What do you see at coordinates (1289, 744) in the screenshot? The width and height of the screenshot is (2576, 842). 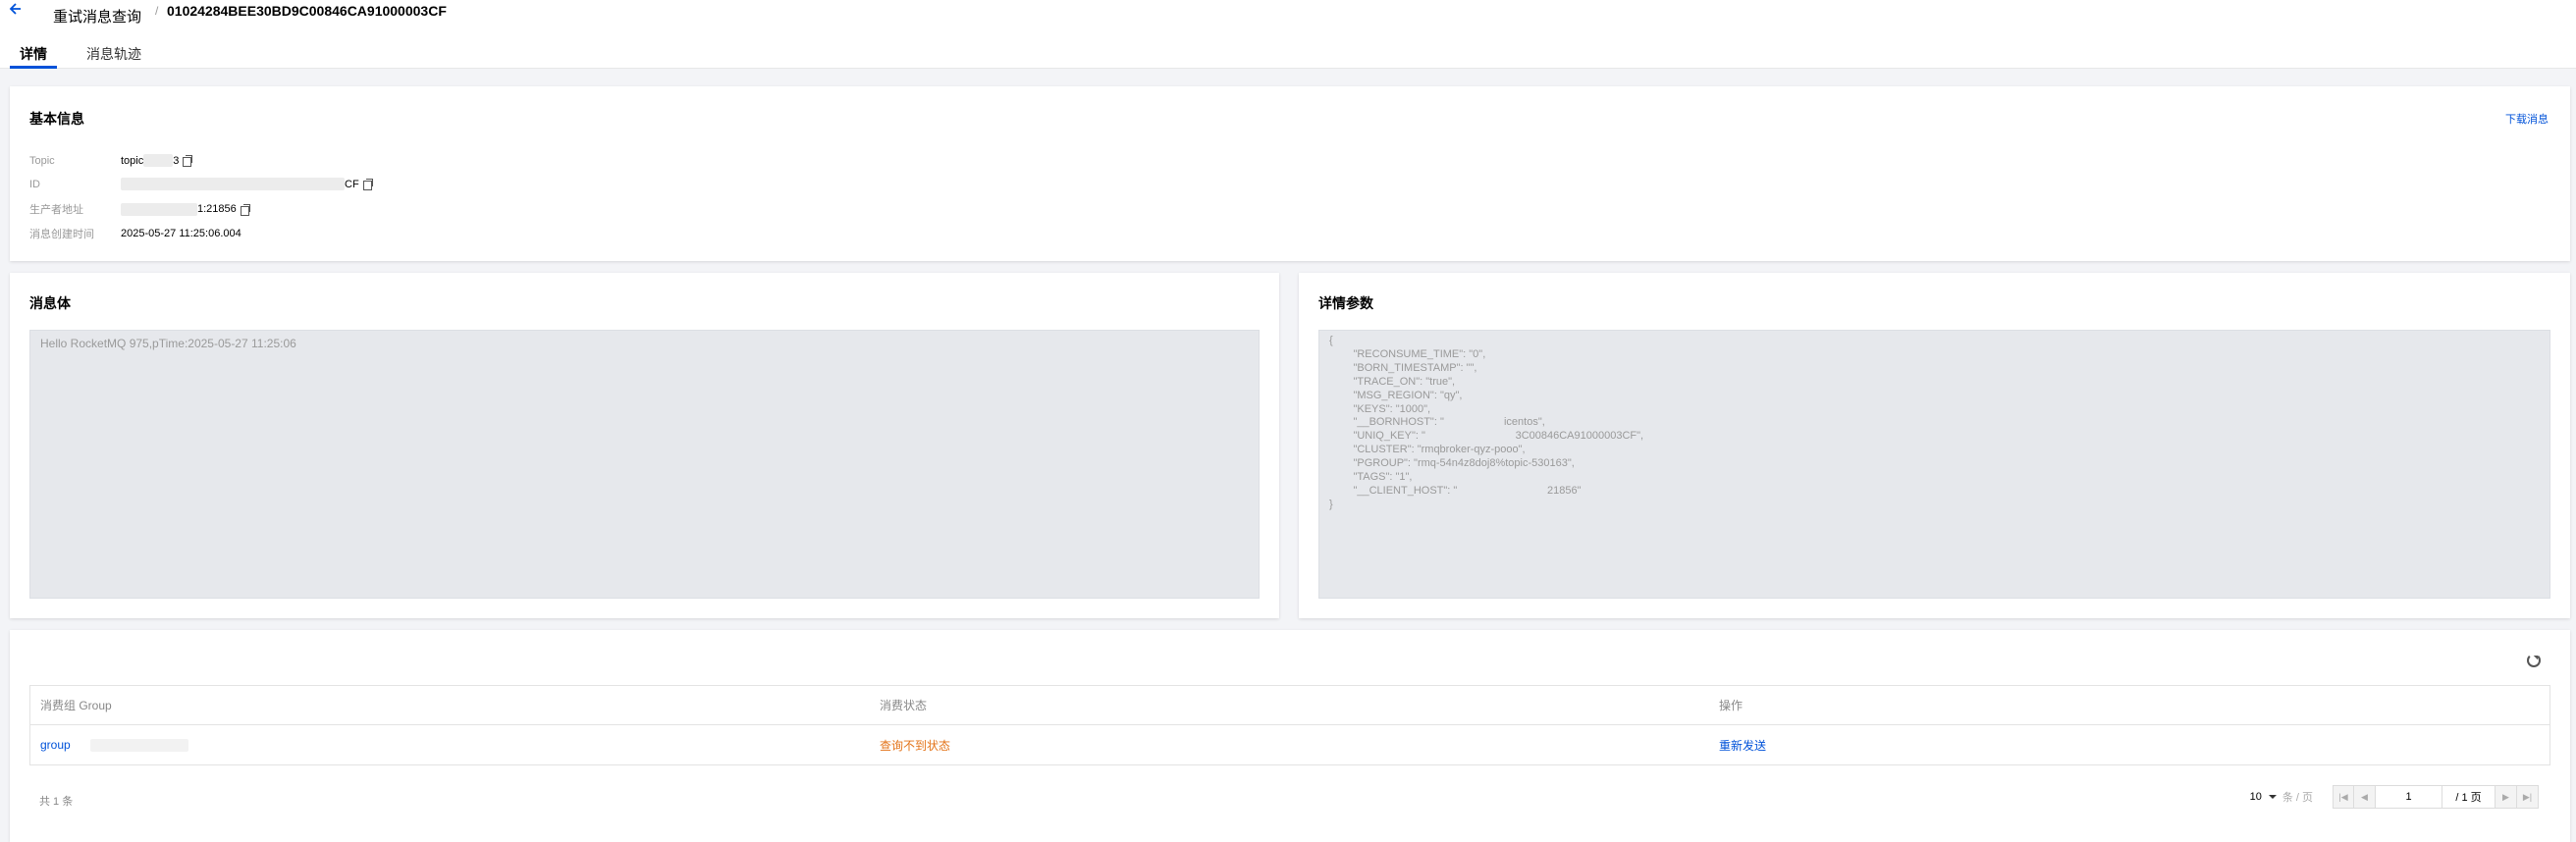 I see `table-row: group 查询不到状态 重新发送` at bounding box center [1289, 744].